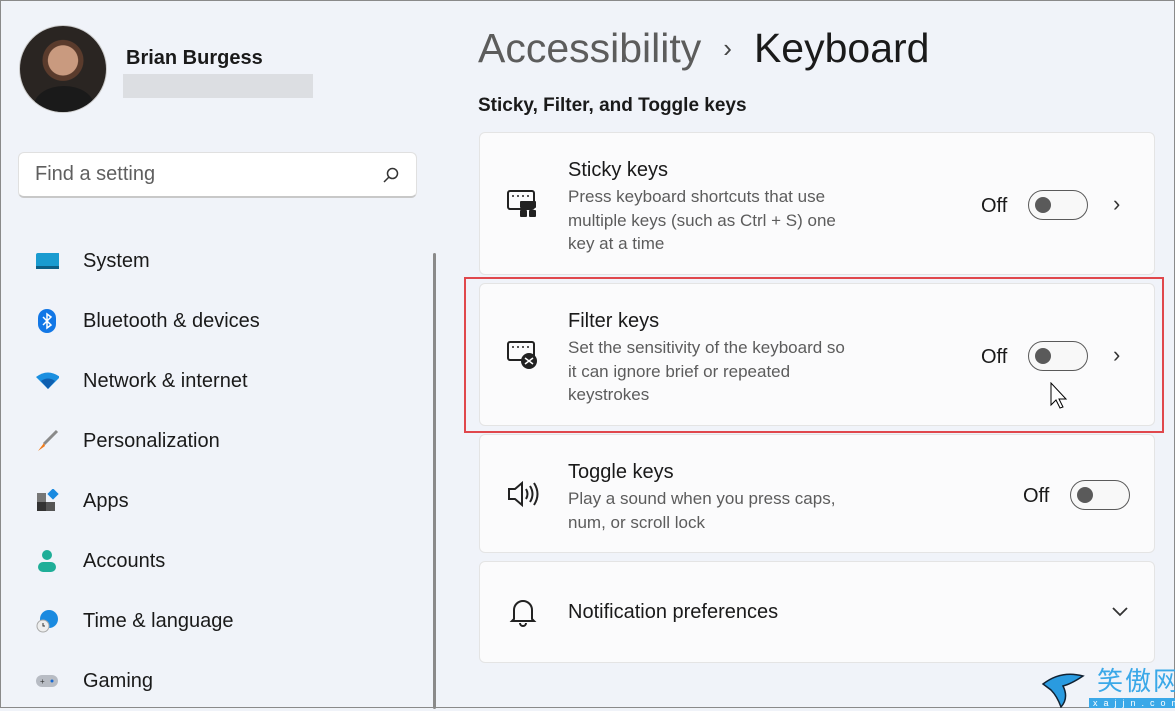 The image size is (1175, 711). I want to click on wifi-icon, so click(47, 381).